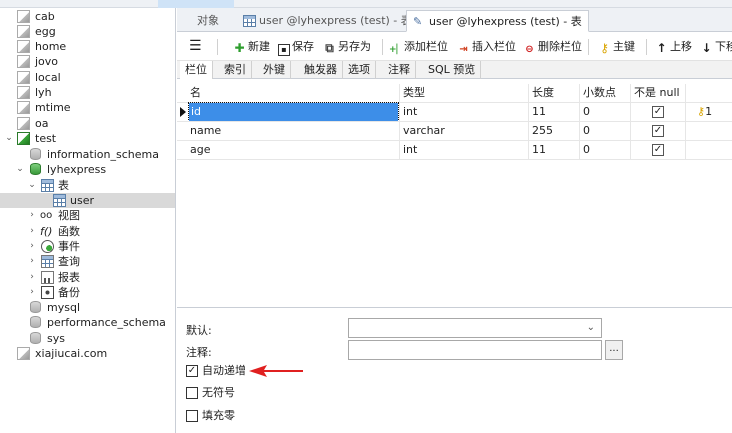 The width and height of the screenshot is (732, 433). Describe the element at coordinates (543, 93) in the screenshot. I see `column-header-length: 长度` at that location.